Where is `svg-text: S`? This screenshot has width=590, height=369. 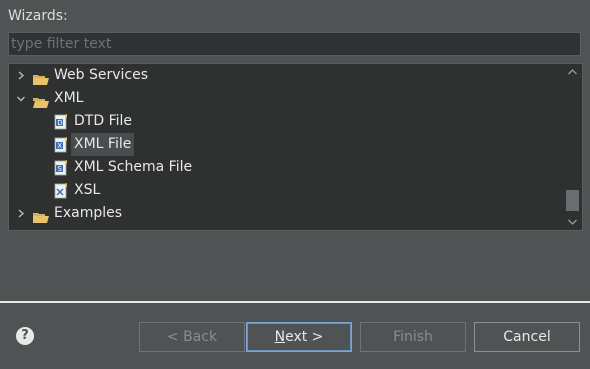
svg-text: S is located at coordinates (60, 169).